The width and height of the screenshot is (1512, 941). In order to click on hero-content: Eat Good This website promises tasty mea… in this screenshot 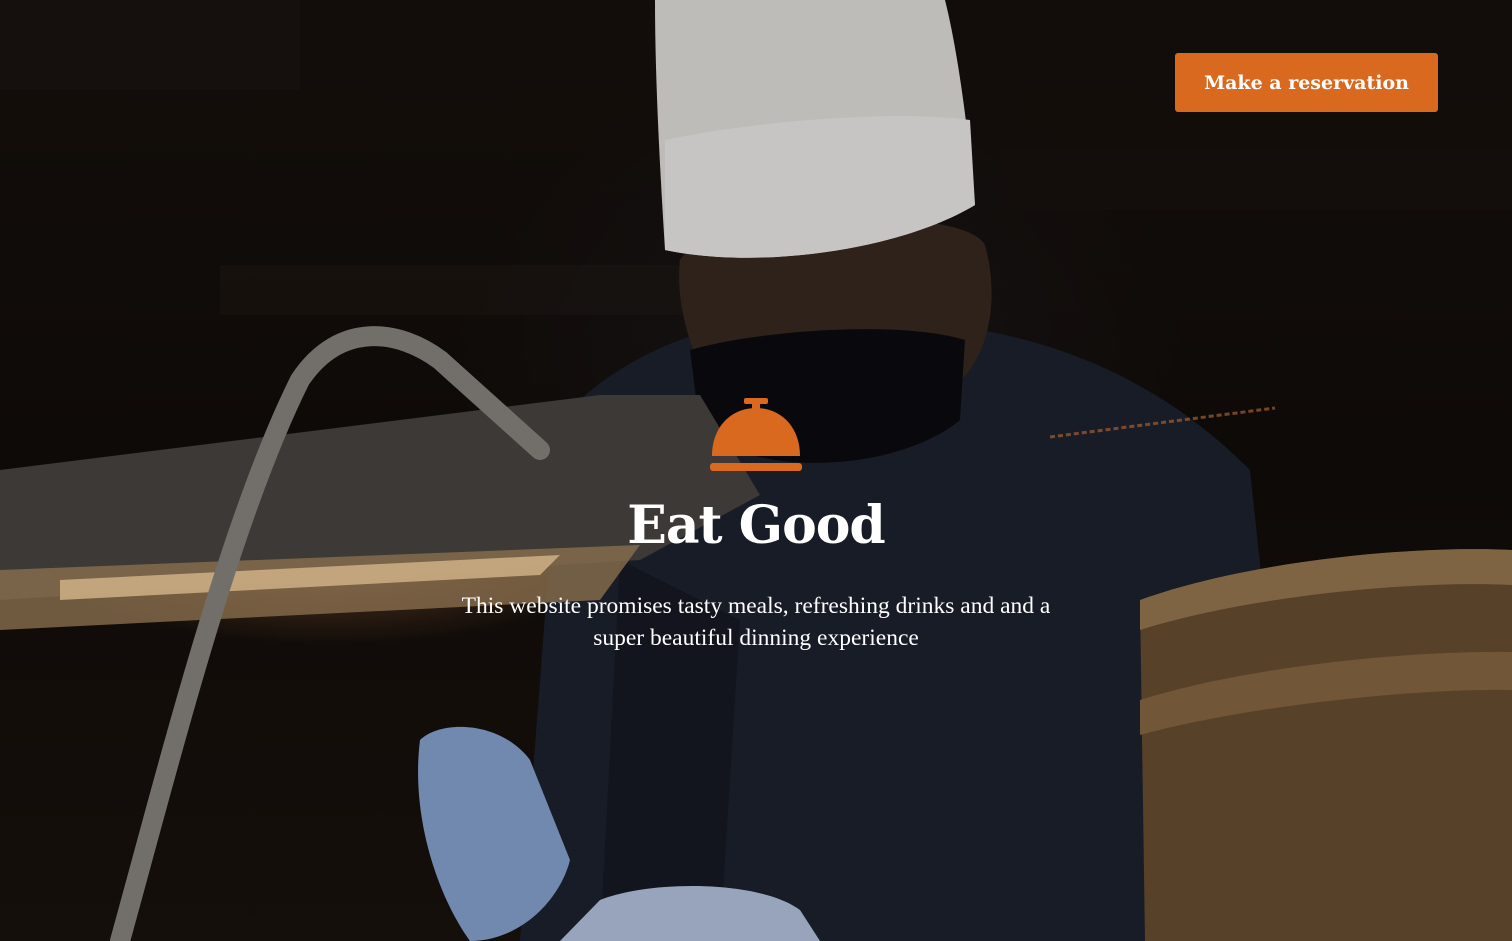, I will do `click(756, 525)`.